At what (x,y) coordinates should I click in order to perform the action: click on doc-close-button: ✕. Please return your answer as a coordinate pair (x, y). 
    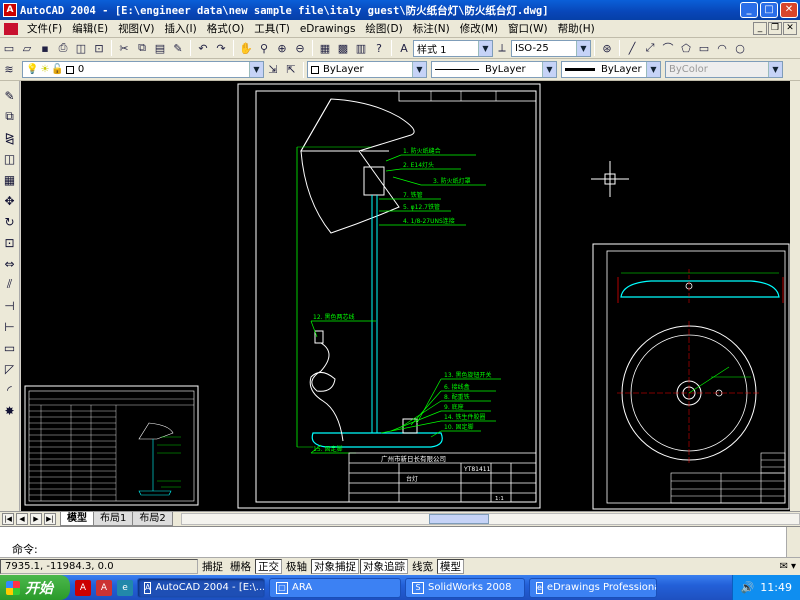
    Looking at the image, I should click on (790, 28).